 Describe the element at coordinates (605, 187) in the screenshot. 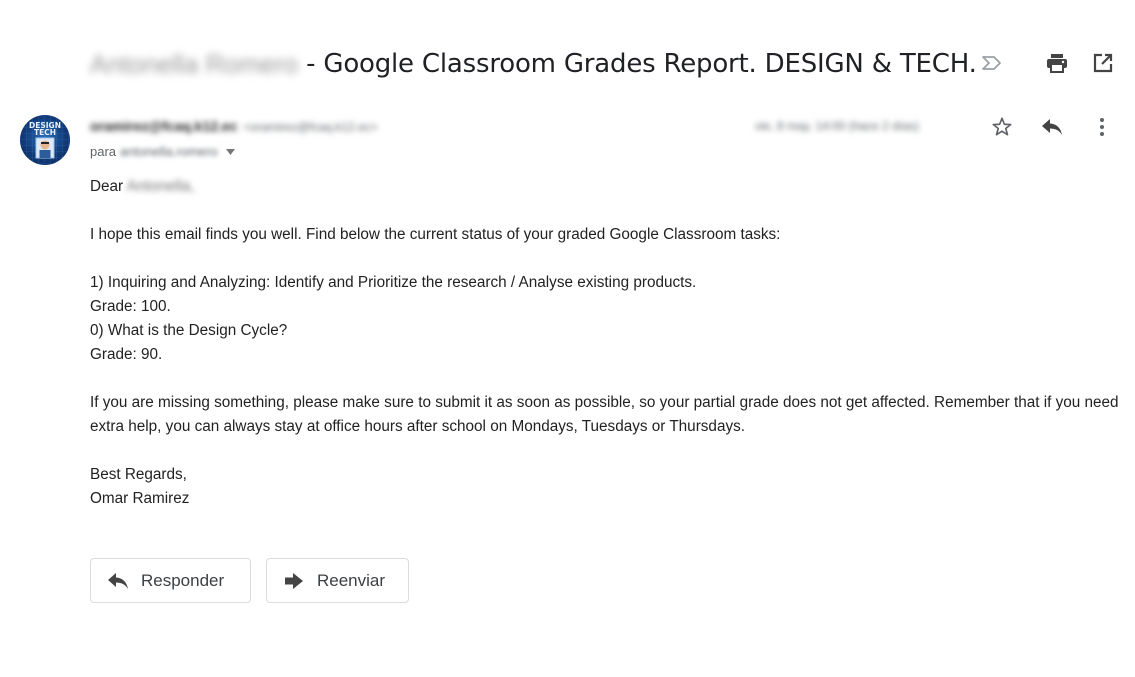

I see `greeting-line: Dear Antonella,` at that location.